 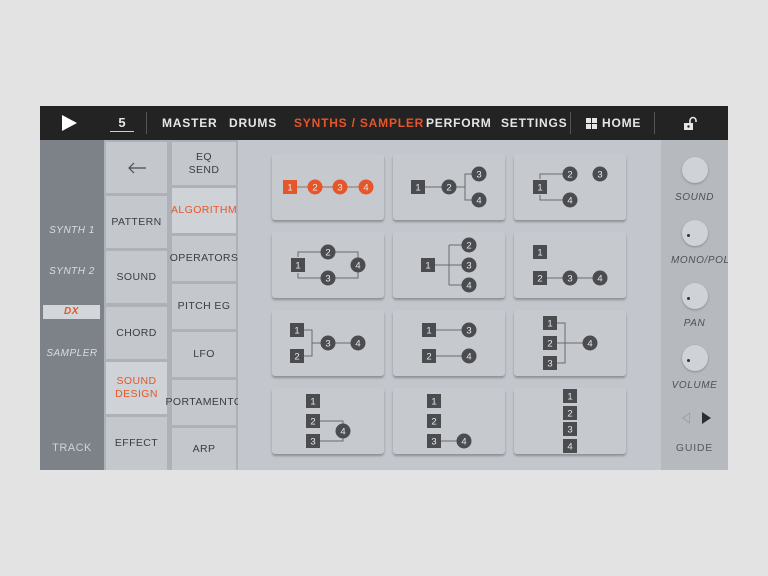 I want to click on menu-chord: CHORD, so click(x=136, y=333).